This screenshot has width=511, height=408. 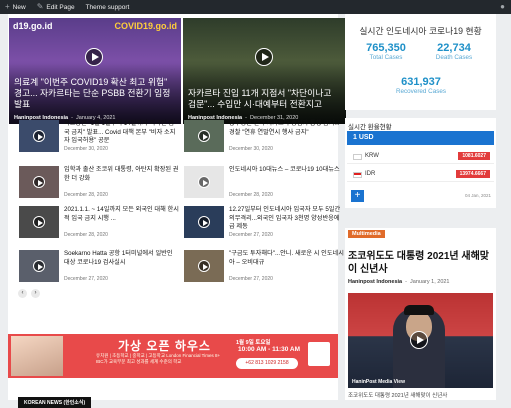 What do you see at coordinates (386, 48) in the screenshot?
I see `total-cases-value: 765,350` at bounding box center [386, 48].